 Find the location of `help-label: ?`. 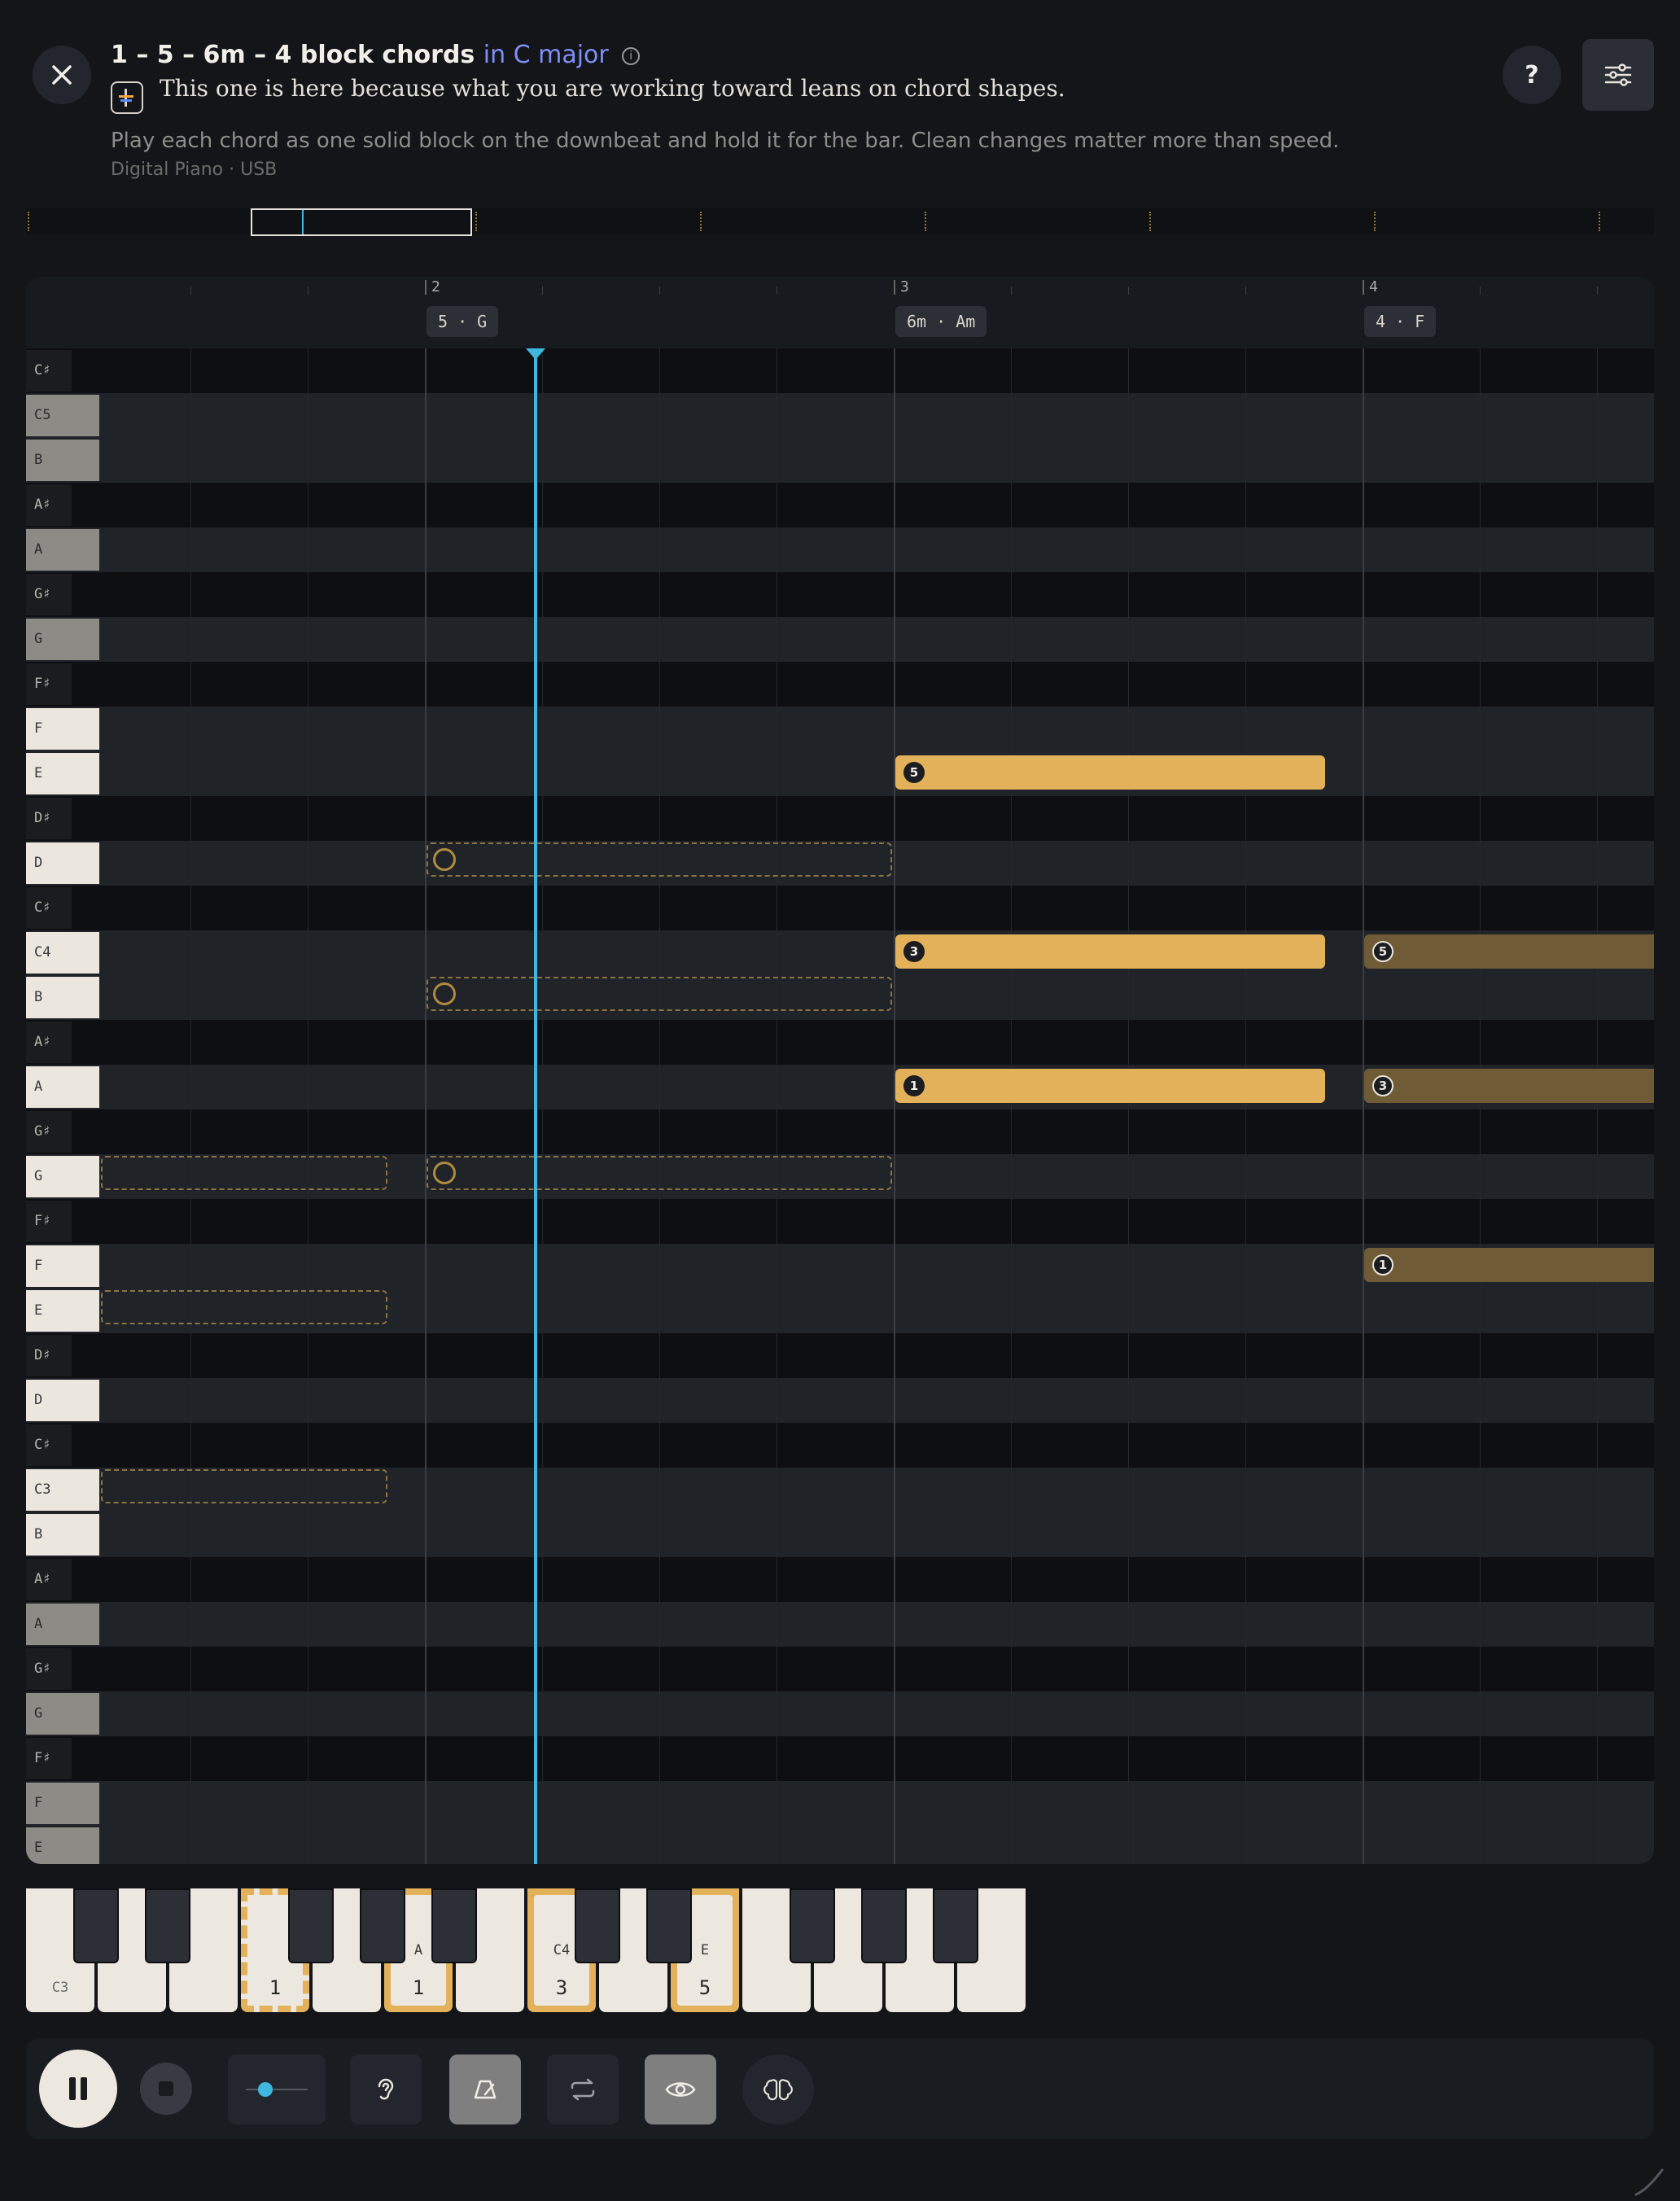

help-label: ? is located at coordinates (1532, 75).